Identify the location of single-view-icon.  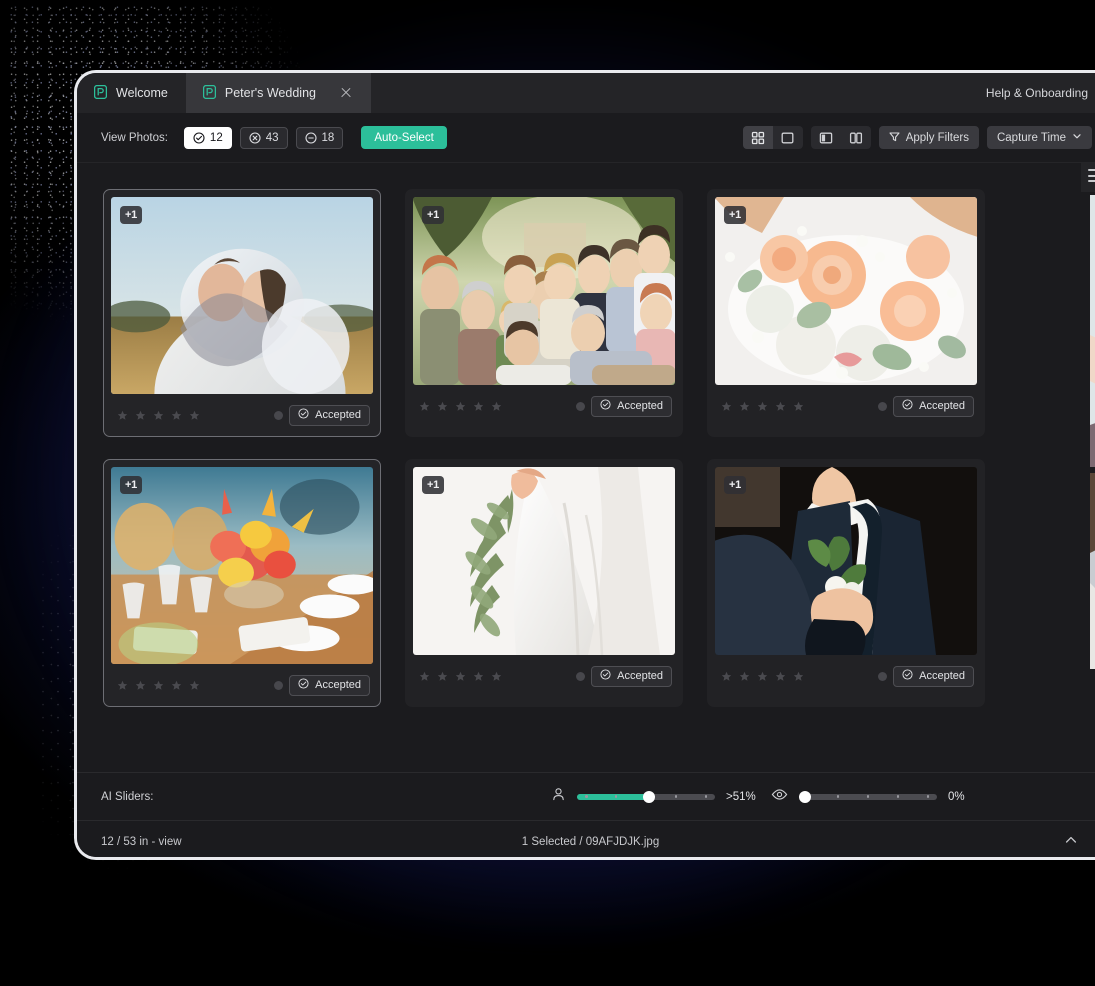
(788, 137).